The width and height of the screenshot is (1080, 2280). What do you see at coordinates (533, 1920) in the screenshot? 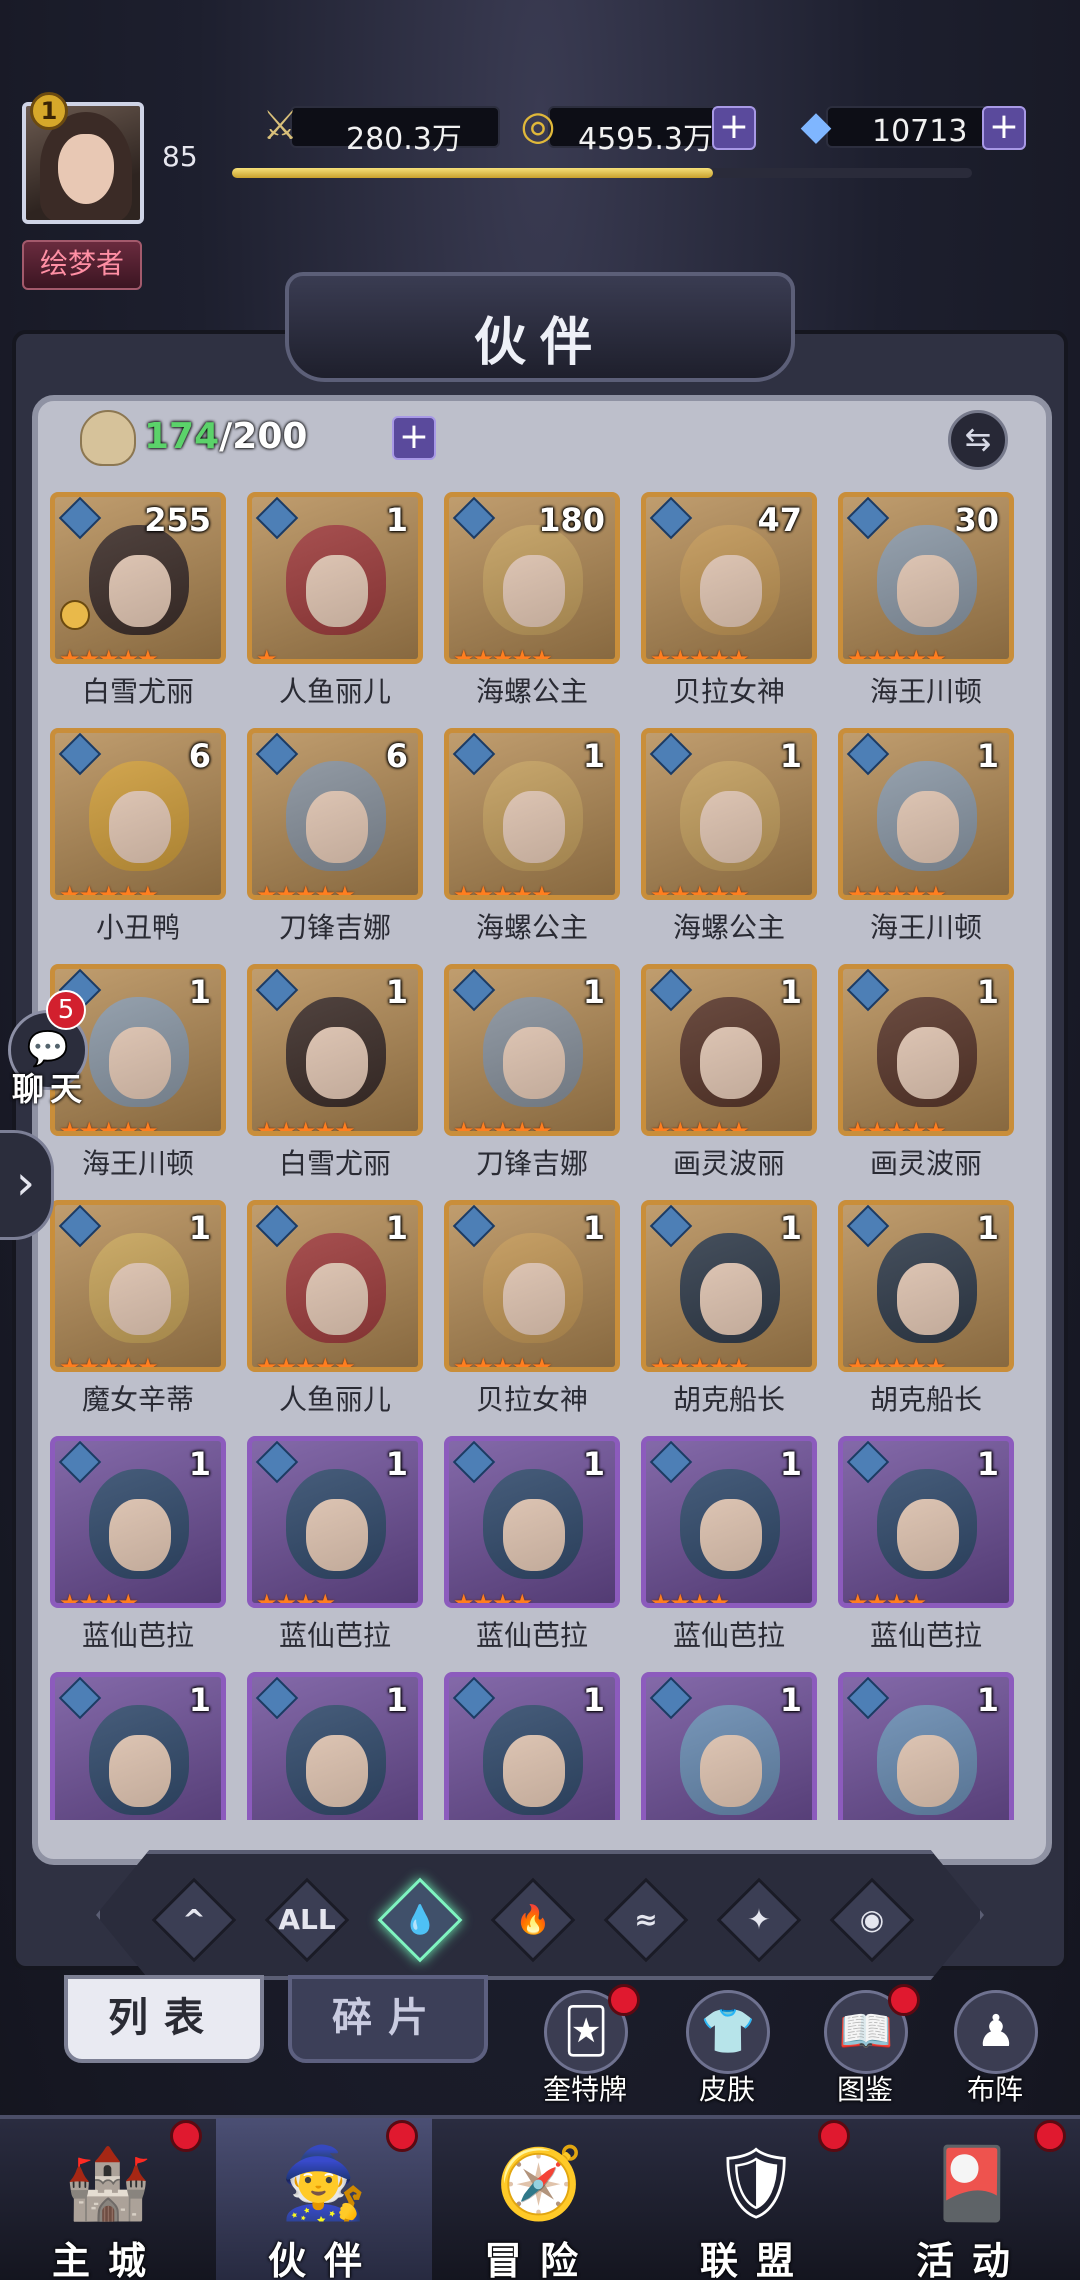
I see `filter-fire-button: 🔥` at bounding box center [533, 1920].